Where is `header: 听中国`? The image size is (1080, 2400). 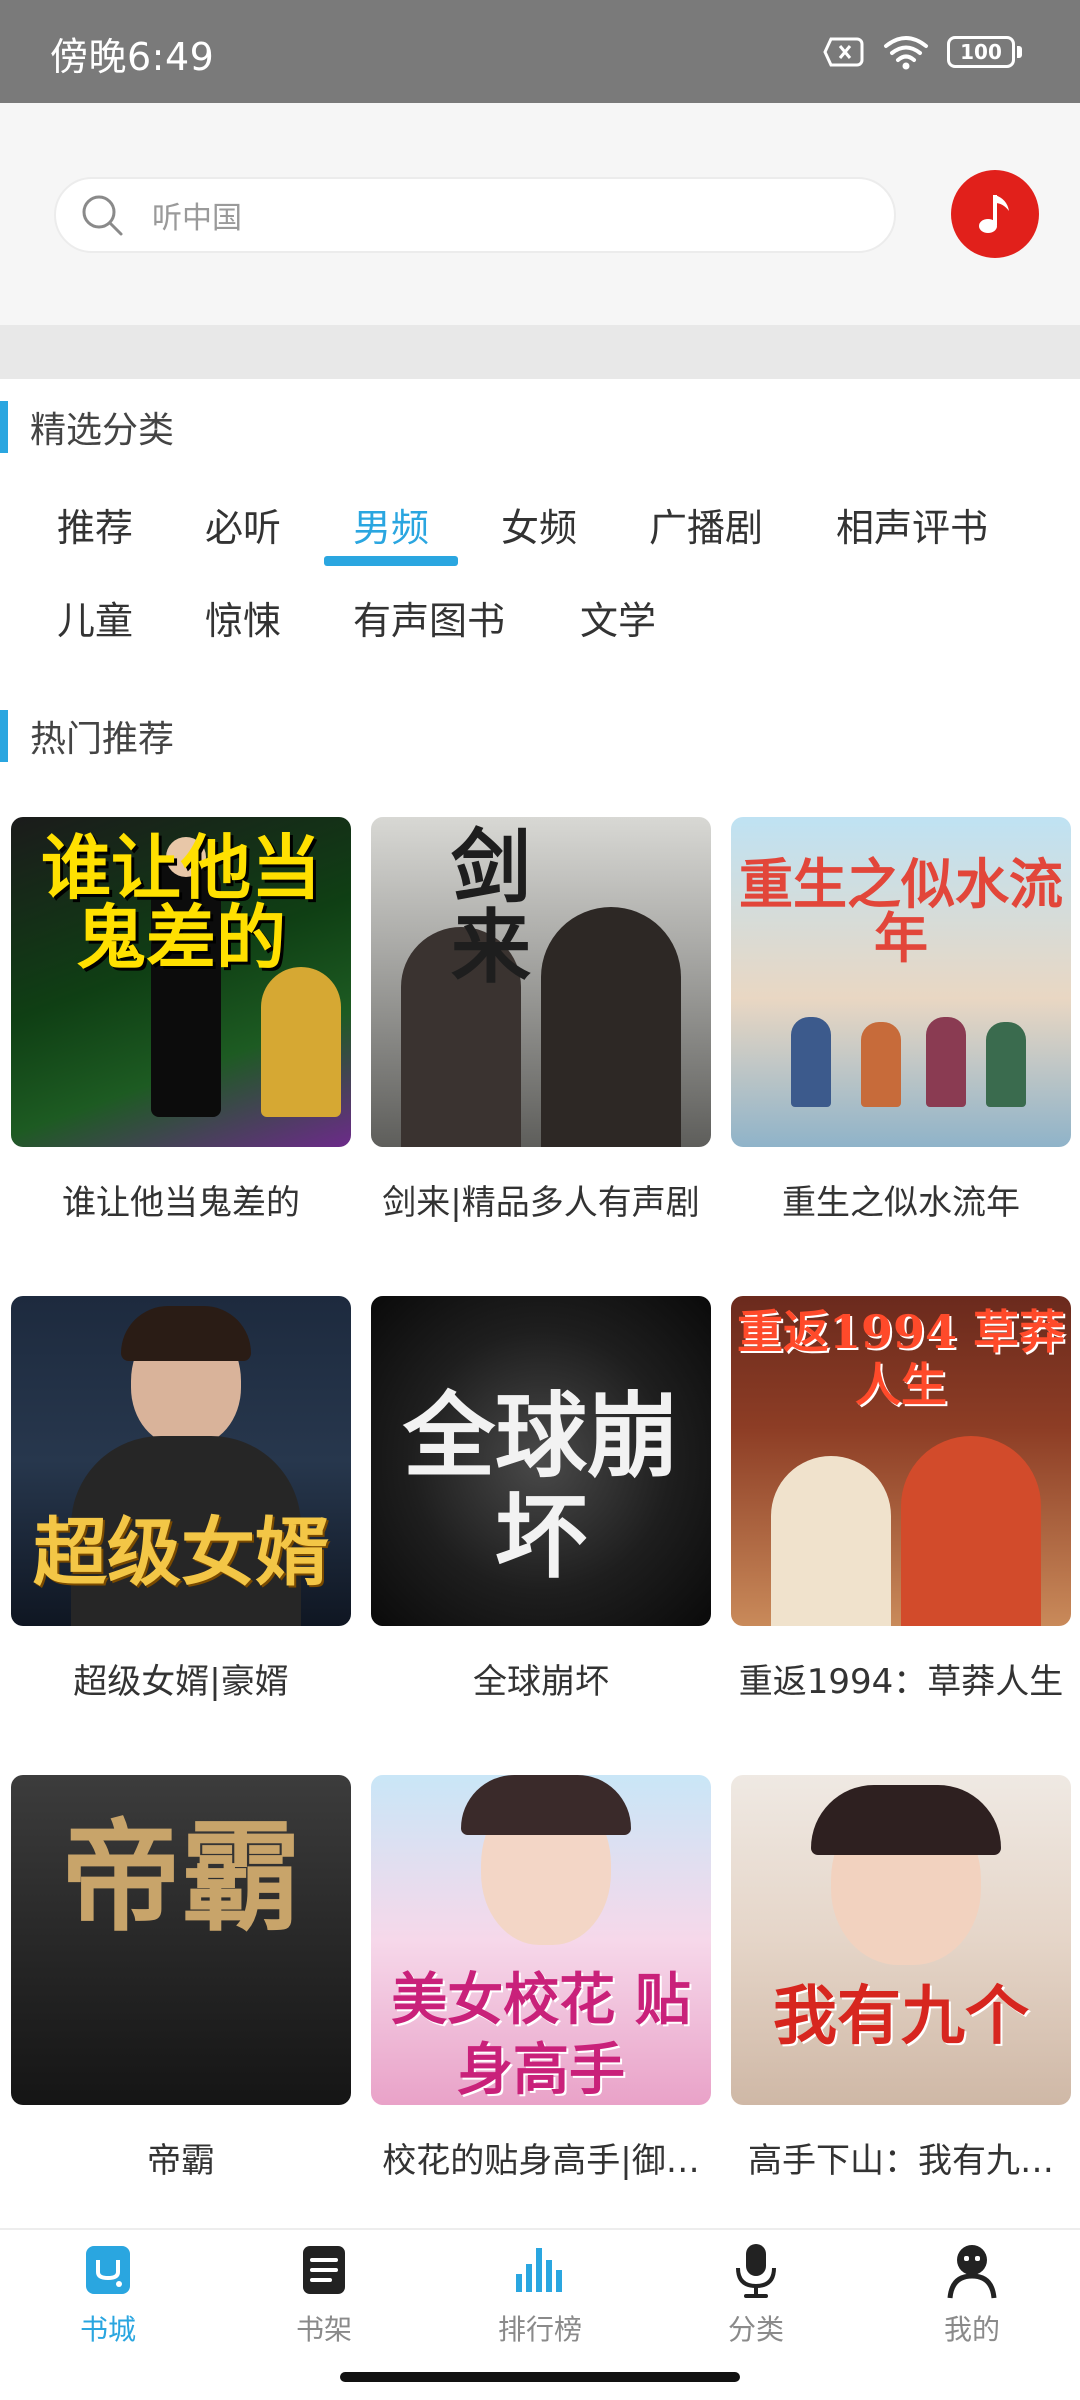
header: 听中国 is located at coordinates (540, 214).